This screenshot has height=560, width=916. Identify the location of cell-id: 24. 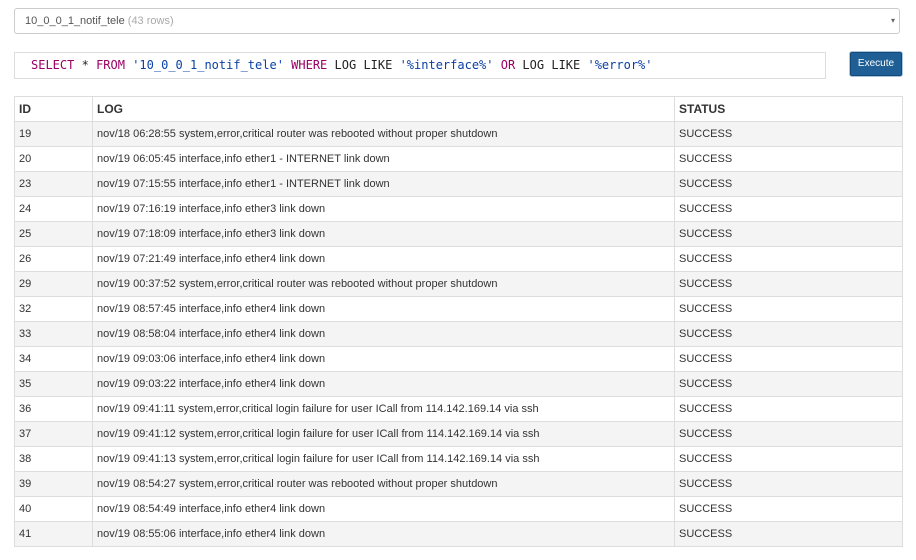
(53, 209).